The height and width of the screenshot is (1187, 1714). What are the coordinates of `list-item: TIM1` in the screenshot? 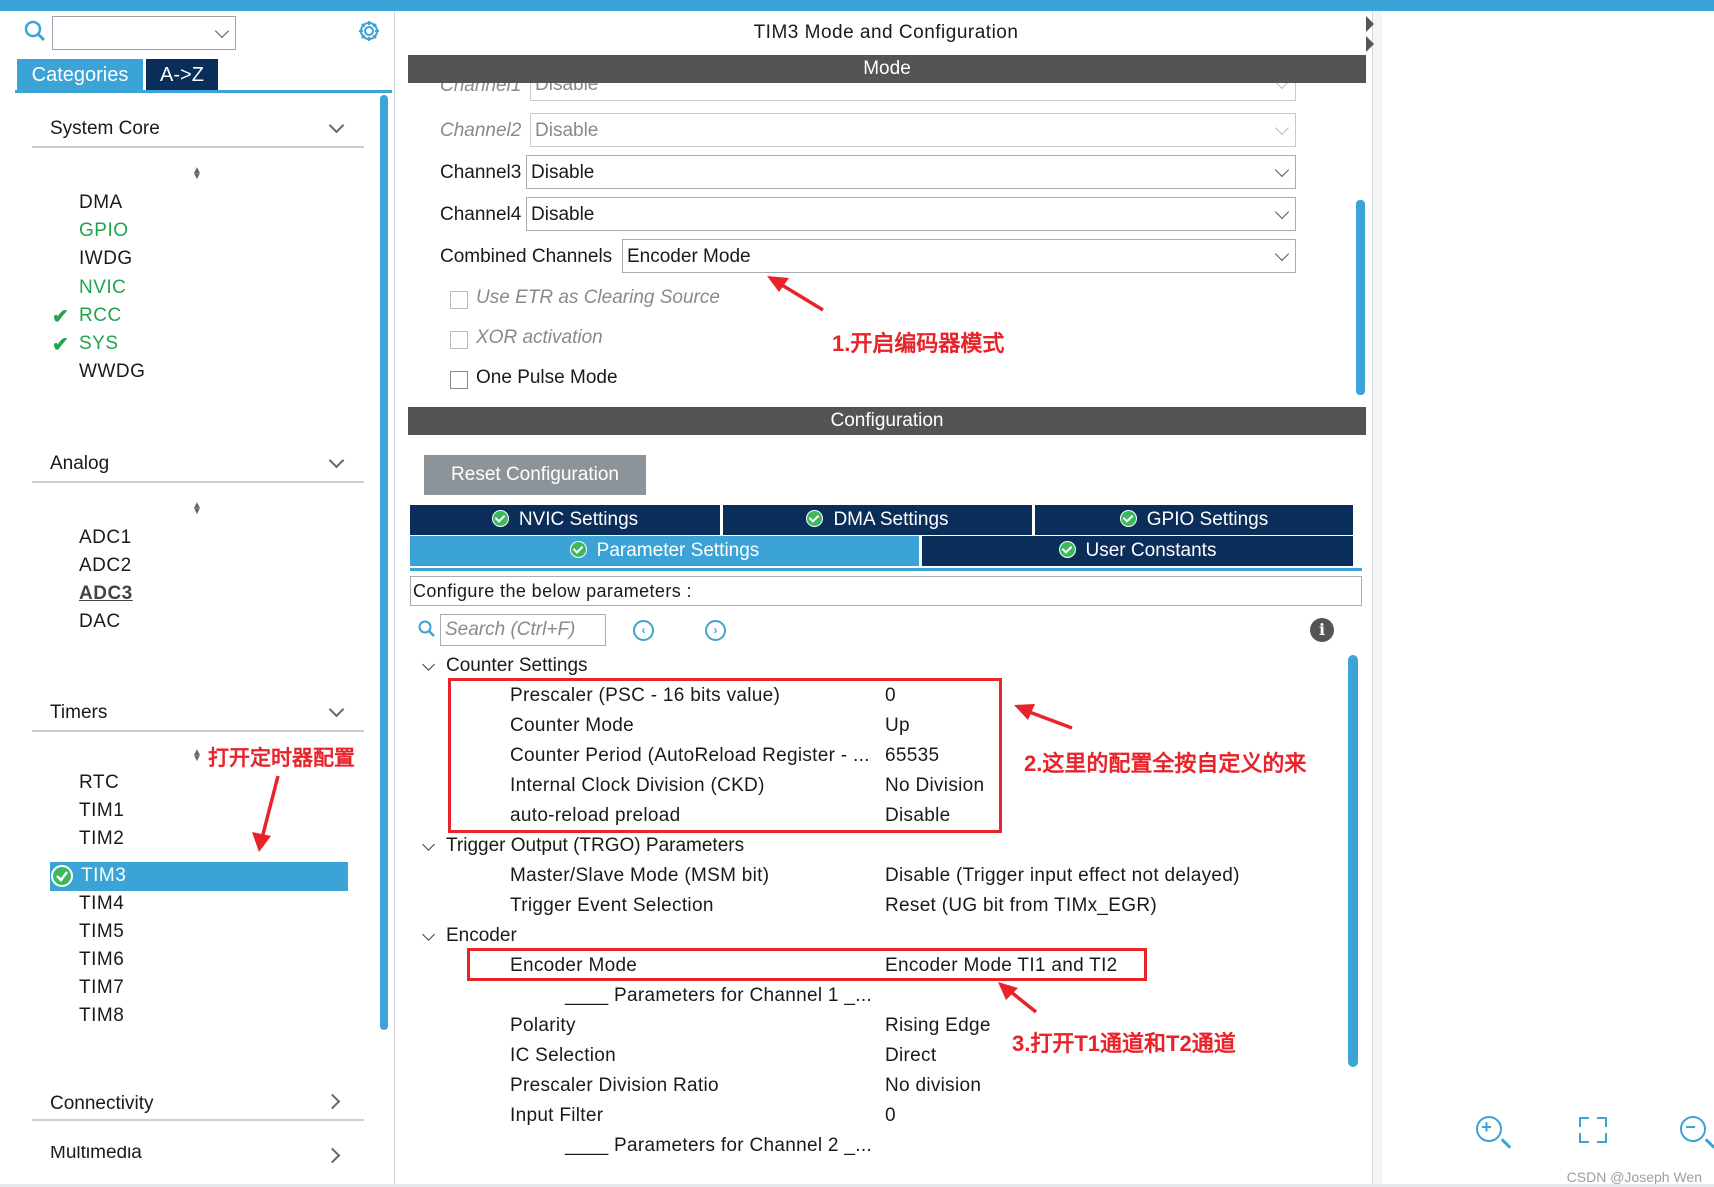 It's located at (101, 811).